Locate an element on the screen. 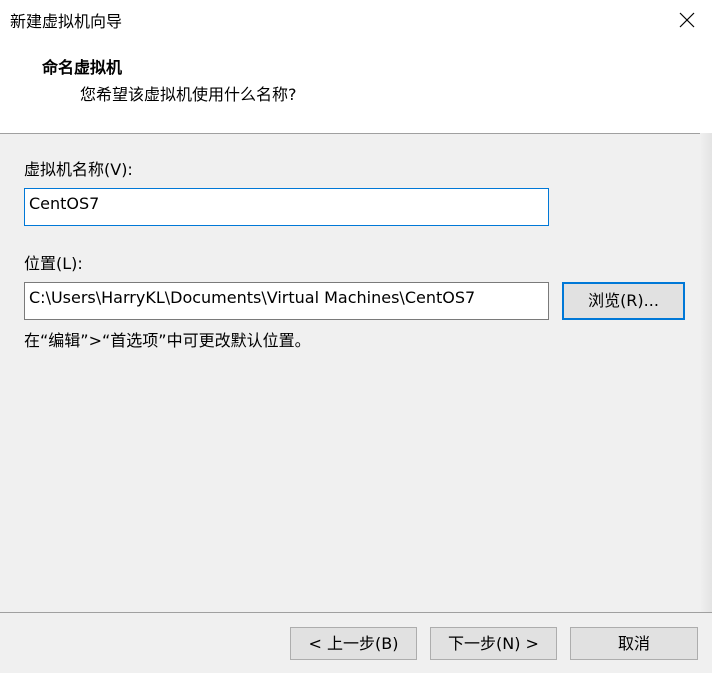 The width and height of the screenshot is (712, 673). location-label: 位置(L): is located at coordinates (53, 263).